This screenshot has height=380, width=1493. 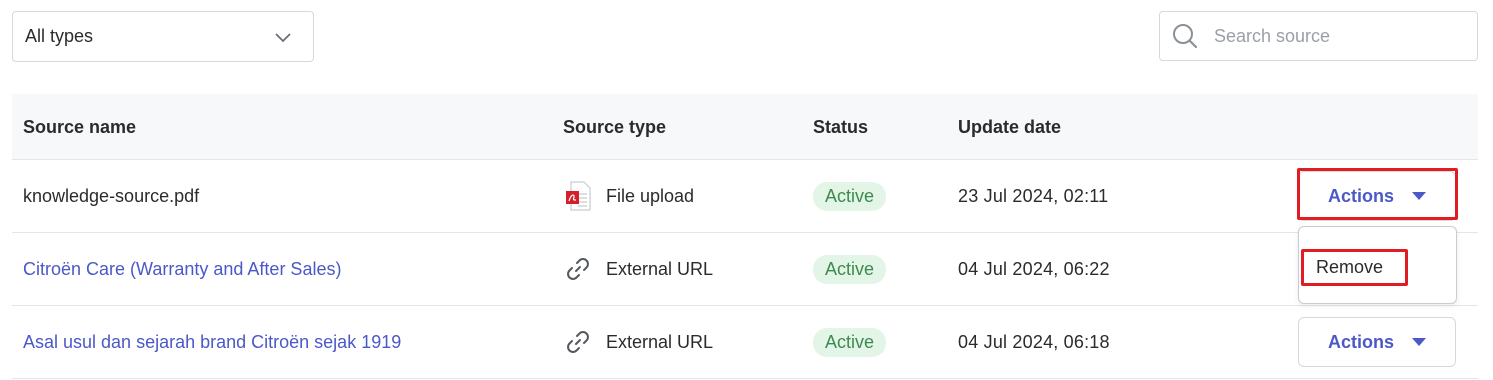 What do you see at coordinates (80, 126) in the screenshot?
I see `header-source-name: Source name` at bounding box center [80, 126].